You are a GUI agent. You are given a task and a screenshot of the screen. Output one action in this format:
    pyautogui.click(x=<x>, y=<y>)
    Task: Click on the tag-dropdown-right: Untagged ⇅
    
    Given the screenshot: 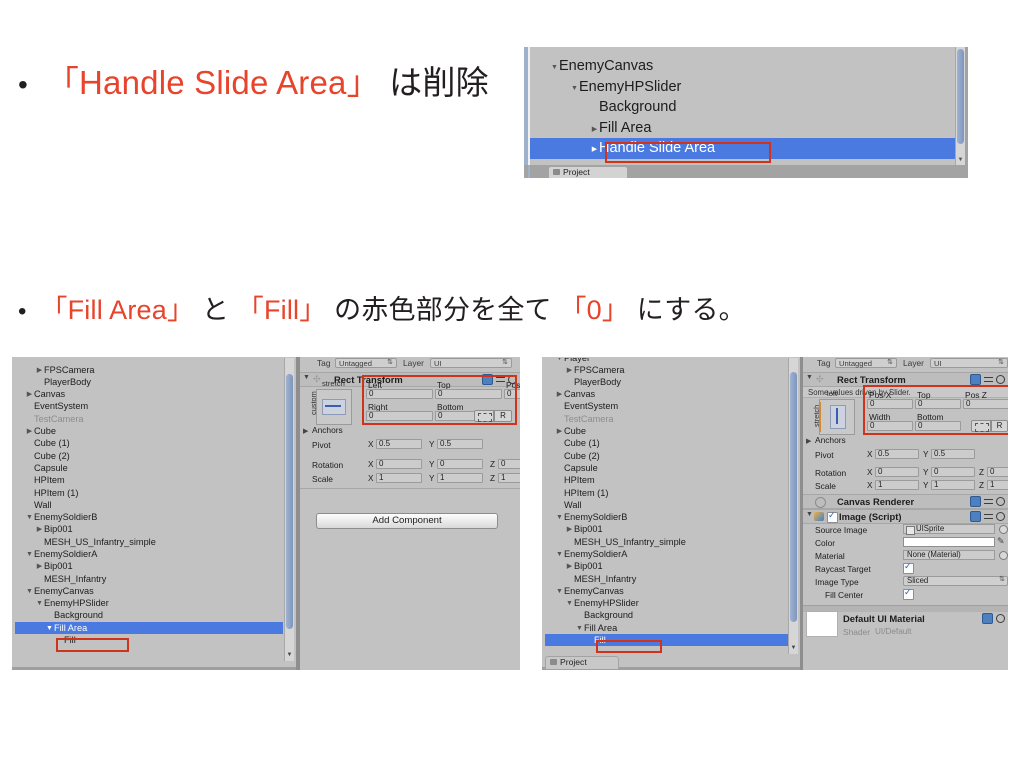 What is the action you would take?
    pyautogui.click(x=866, y=363)
    